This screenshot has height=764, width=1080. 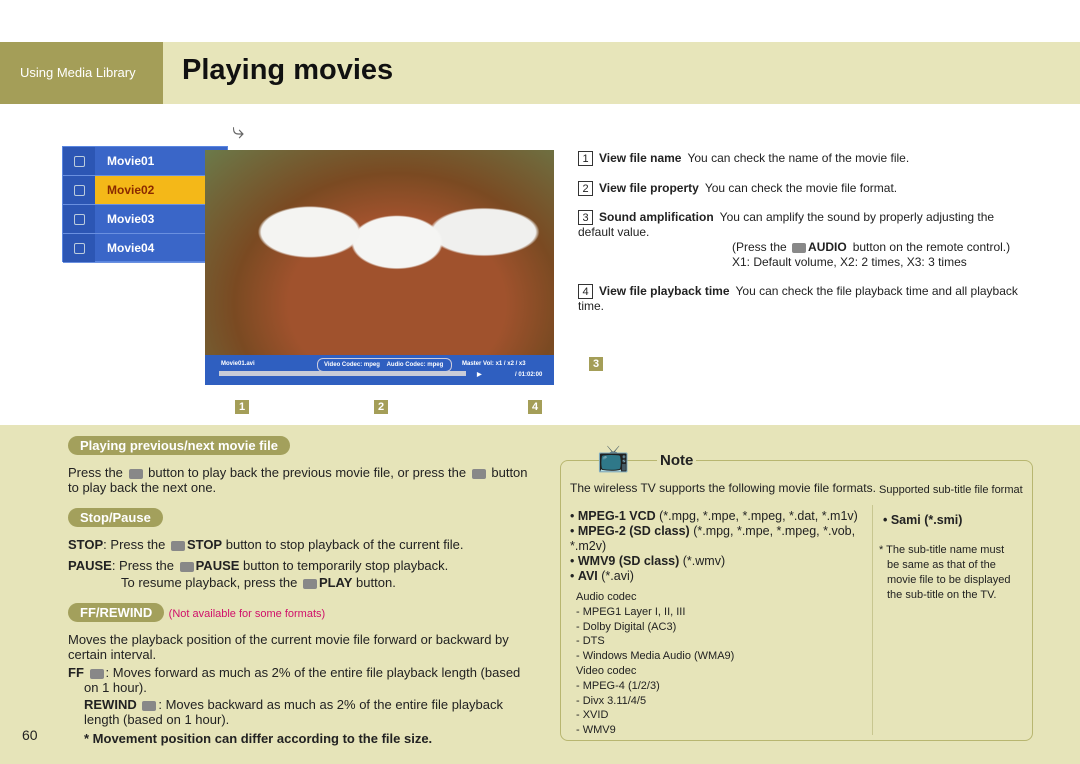 I want to click on codec-info: Video Codec: mpeg Audio Codec: mpeg, so click(x=384, y=365).